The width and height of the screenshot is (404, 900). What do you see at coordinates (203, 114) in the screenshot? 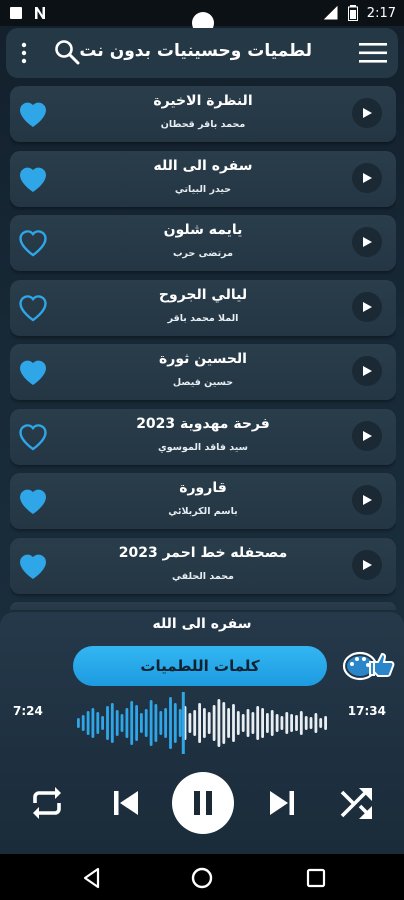
I see `song-row: النظرة الاخيرة محمد باقر قحطان` at bounding box center [203, 114].